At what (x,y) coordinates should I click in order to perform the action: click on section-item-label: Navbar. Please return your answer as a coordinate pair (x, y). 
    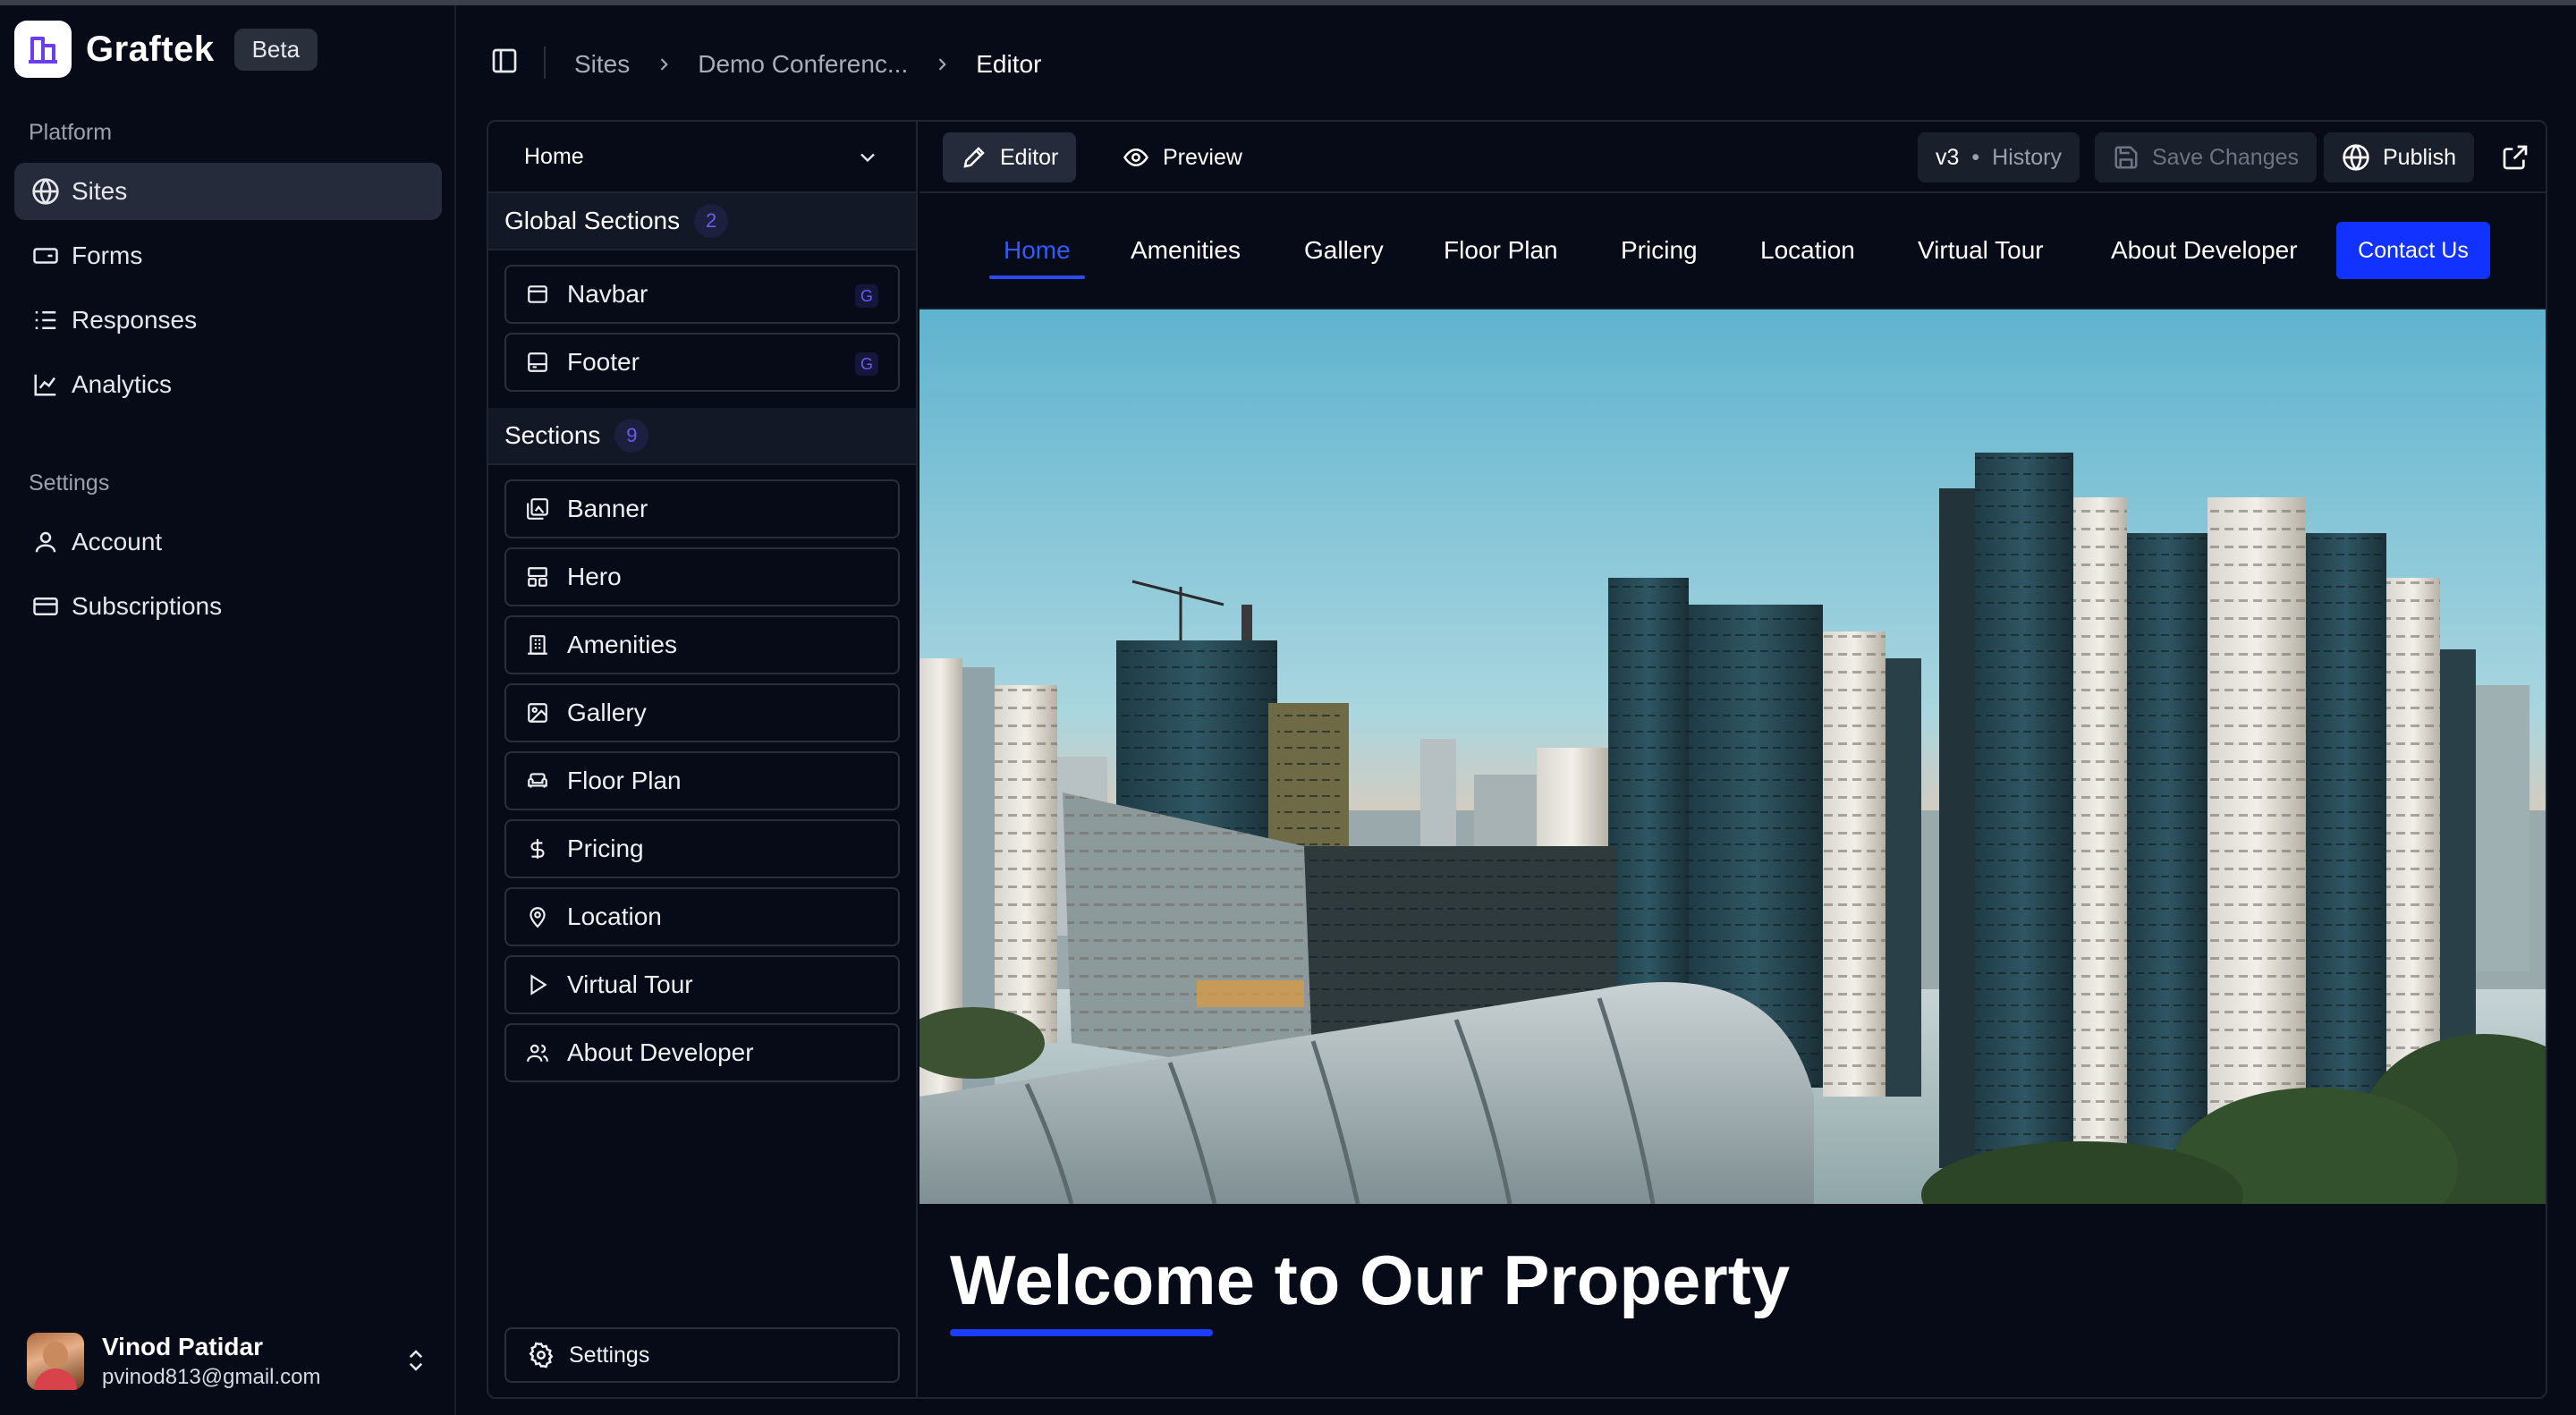
    Looking at the image, I should click on (607, 294).